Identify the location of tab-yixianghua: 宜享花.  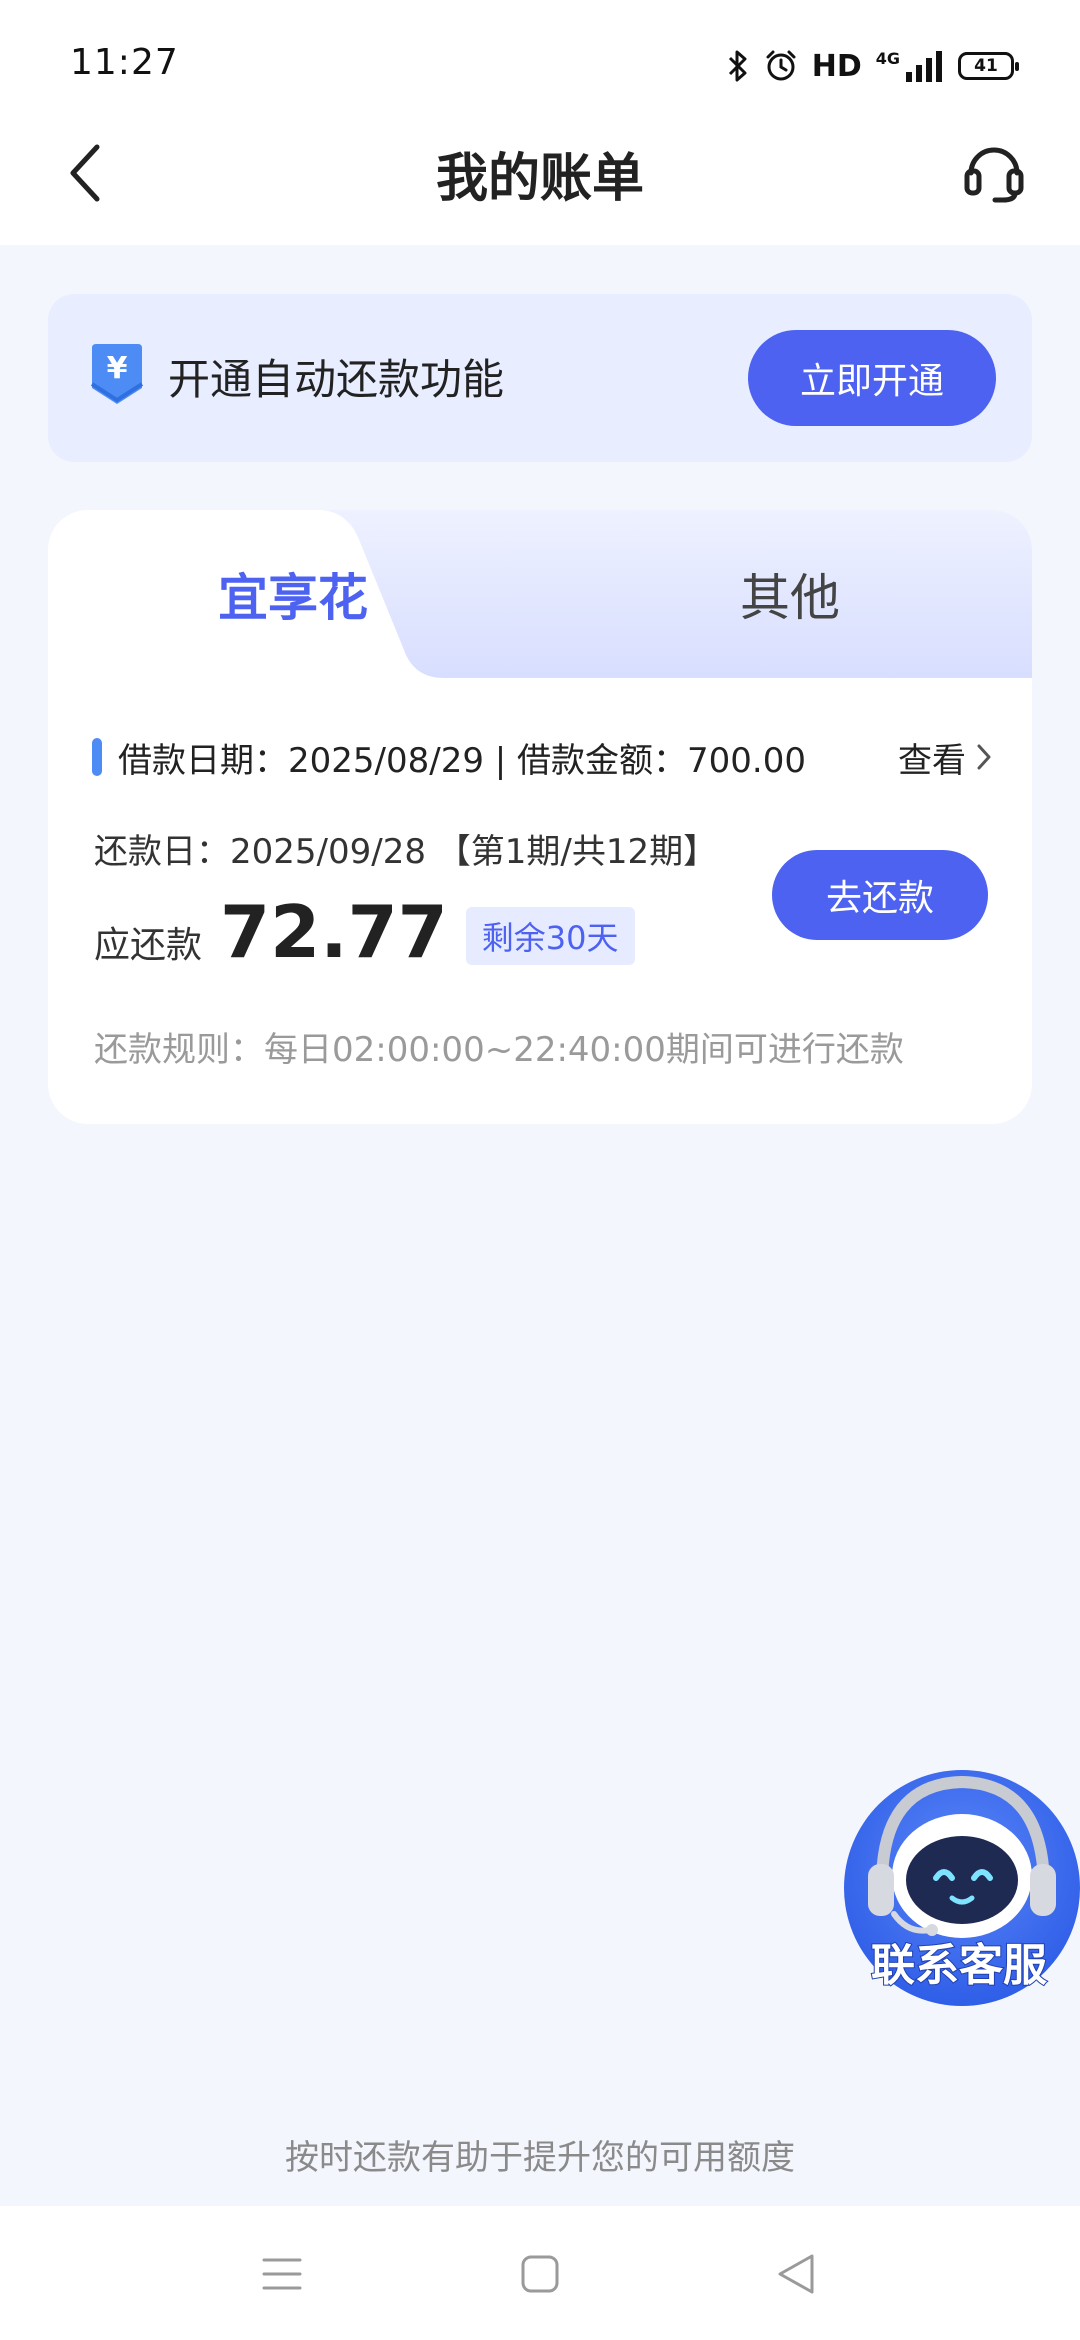
(293, 594).